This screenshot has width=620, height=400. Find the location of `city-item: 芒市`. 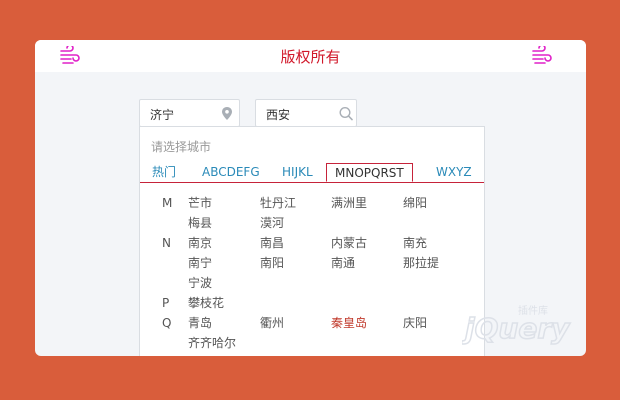

city-item: 芒市 is located at coordinates (200, 203).